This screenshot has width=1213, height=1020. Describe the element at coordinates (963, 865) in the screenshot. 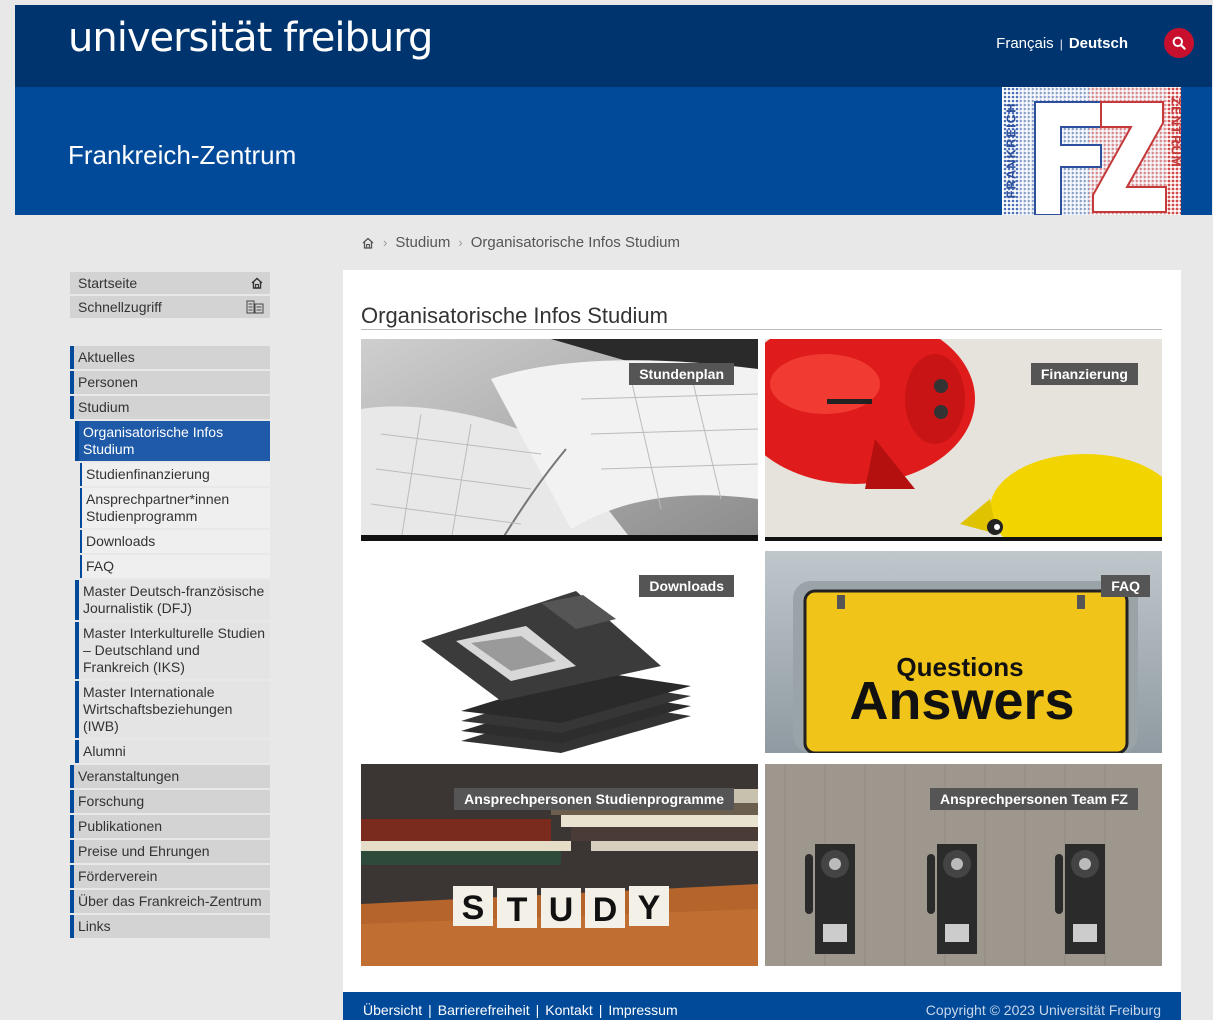

I see `tile-ansprechpersonen-team-fz: Ansprechpersonen Team FZ` at that location.